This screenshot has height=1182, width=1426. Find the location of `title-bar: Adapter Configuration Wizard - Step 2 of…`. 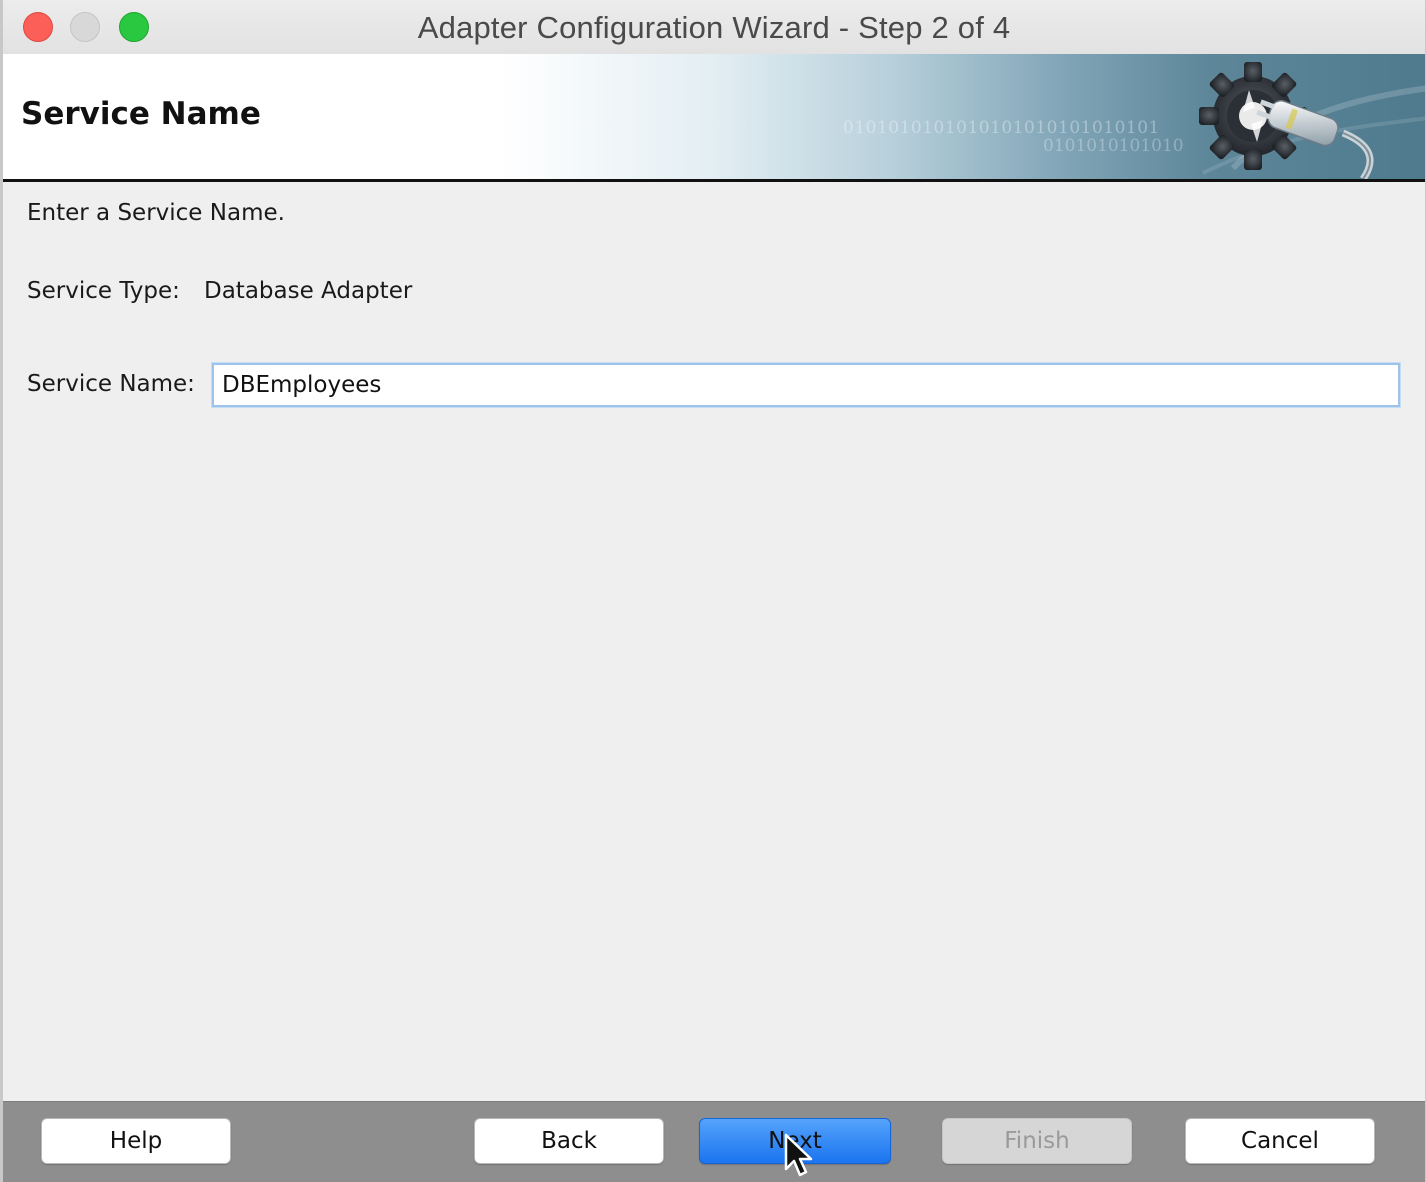

title-bar: Adapter Configuration Wizard - Step 2 of… is located at coordinates (714, 27).